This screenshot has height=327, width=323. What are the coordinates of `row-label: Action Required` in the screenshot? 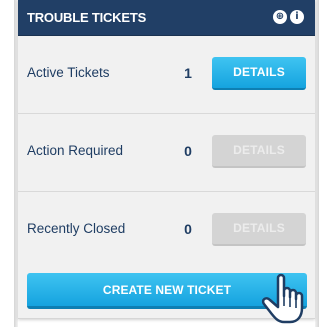 It's located at (75, 150).